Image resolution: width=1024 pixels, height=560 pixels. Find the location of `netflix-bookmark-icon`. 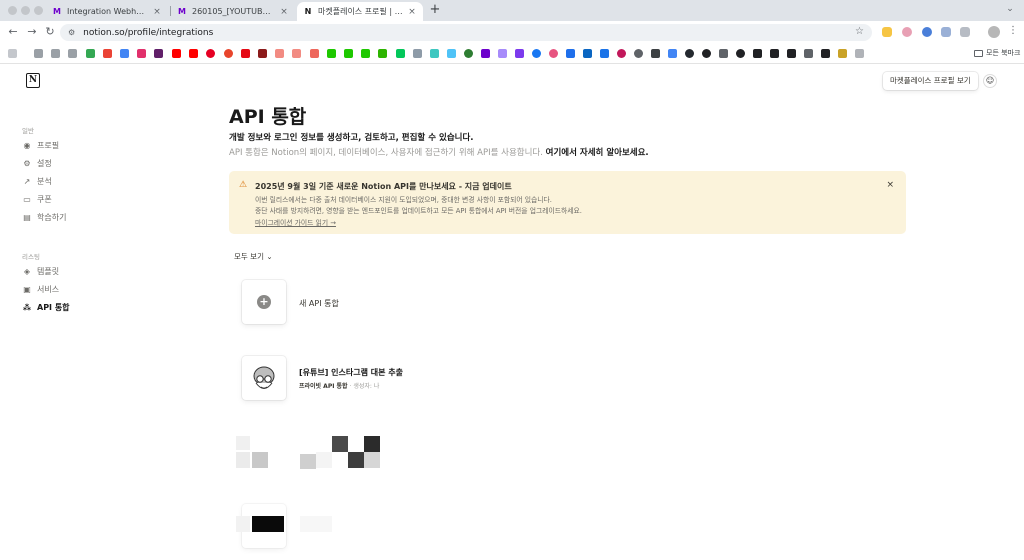

netflix-bookmark-icon is located at coordinates (245, 53).